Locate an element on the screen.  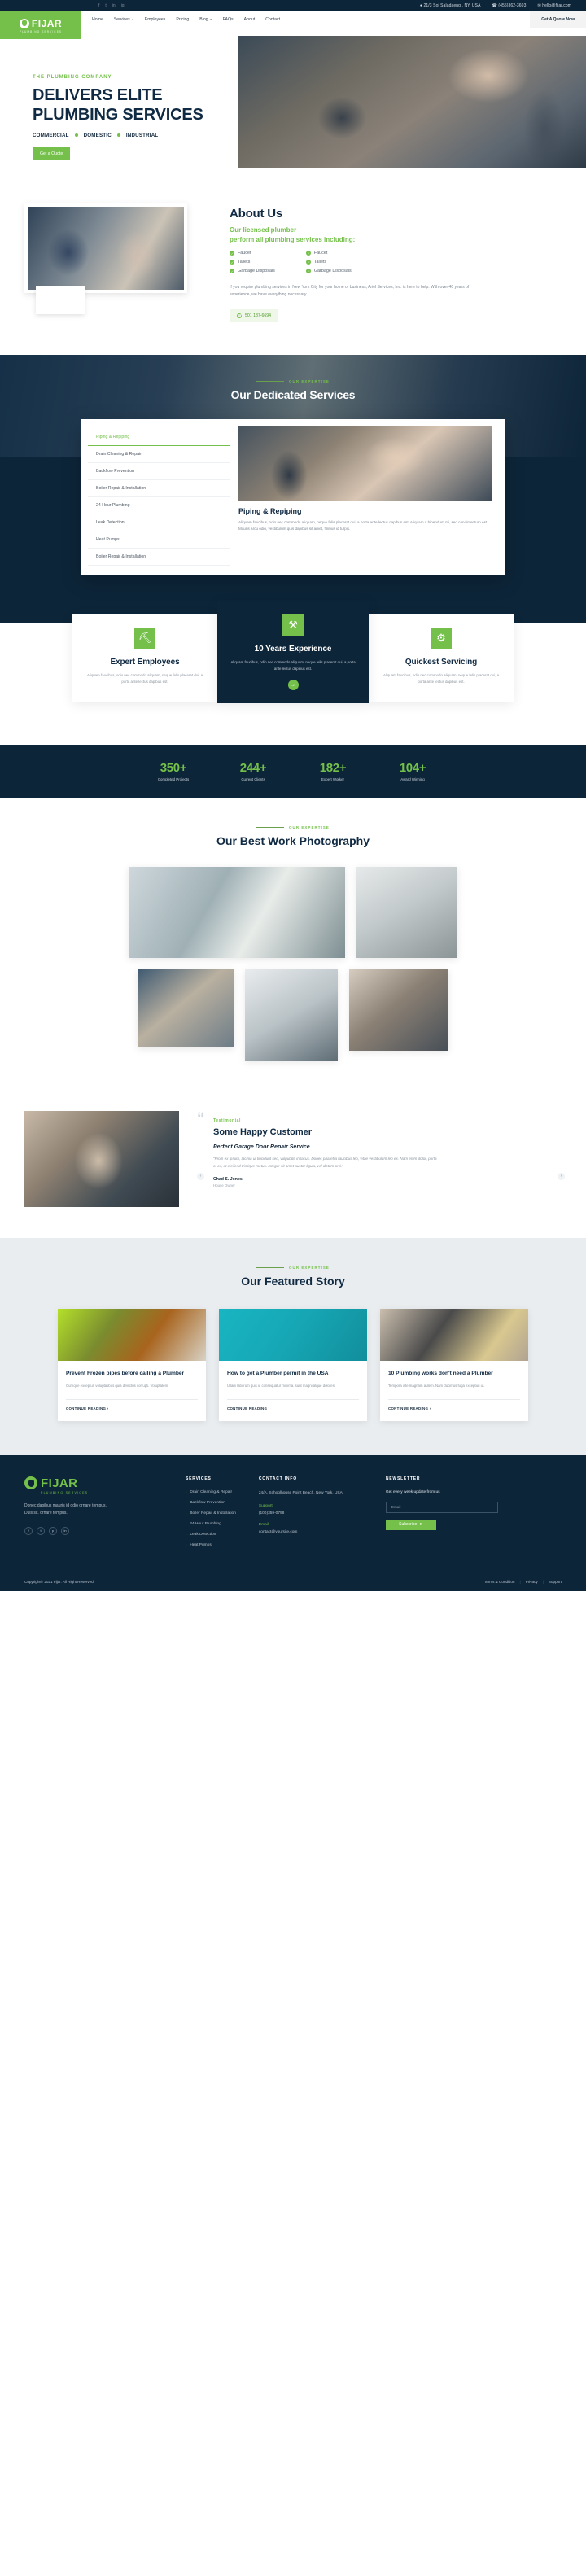
footer-link-leak: › Leak Detection is located at coordinates (211, 1535).